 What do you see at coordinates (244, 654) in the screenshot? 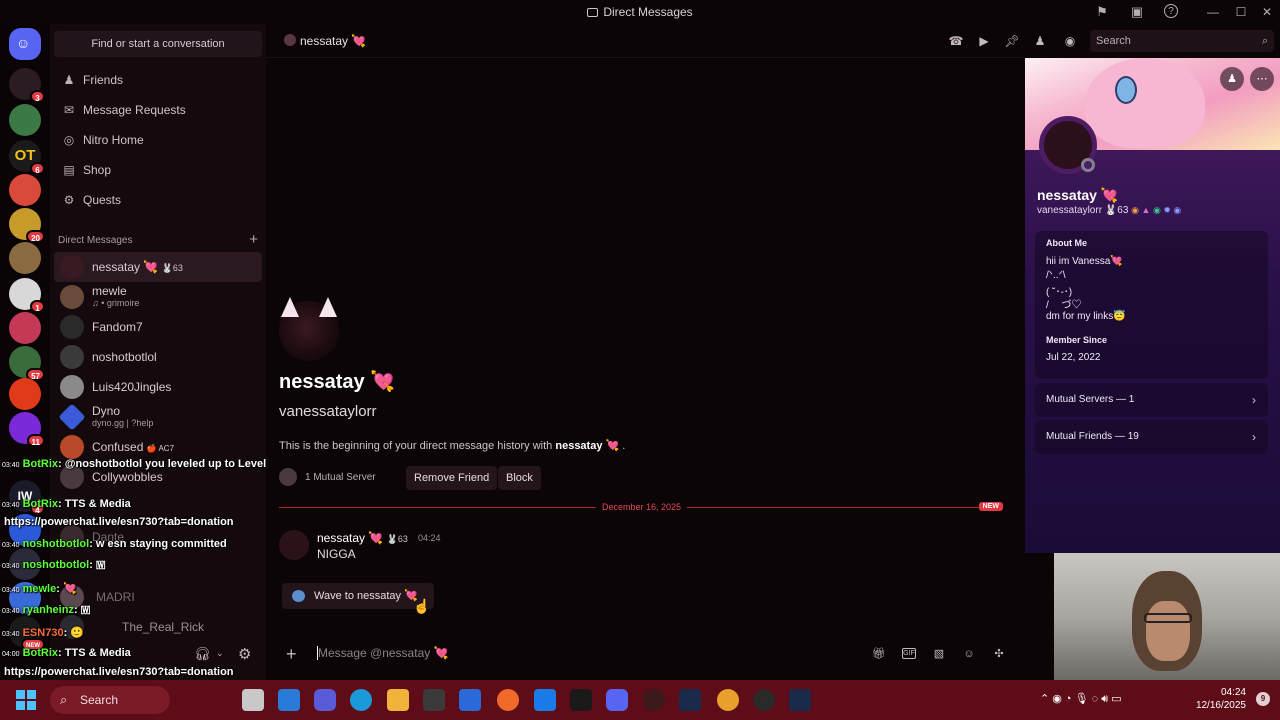
I see `settings-gear-icon: ⚙` at bounding box center [244, 654].